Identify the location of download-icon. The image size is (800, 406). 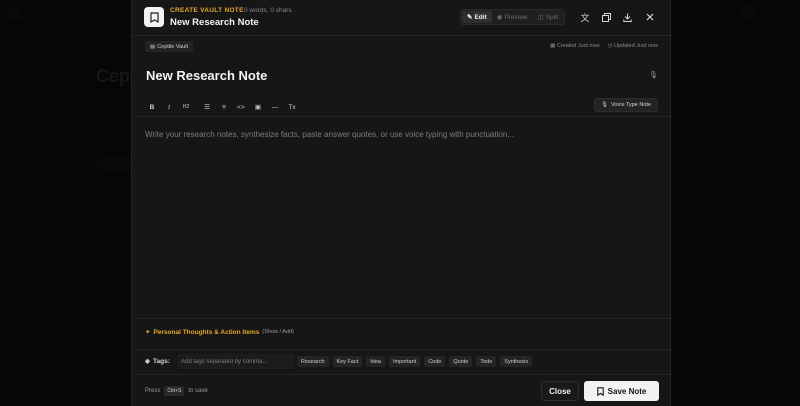
(627, 17).